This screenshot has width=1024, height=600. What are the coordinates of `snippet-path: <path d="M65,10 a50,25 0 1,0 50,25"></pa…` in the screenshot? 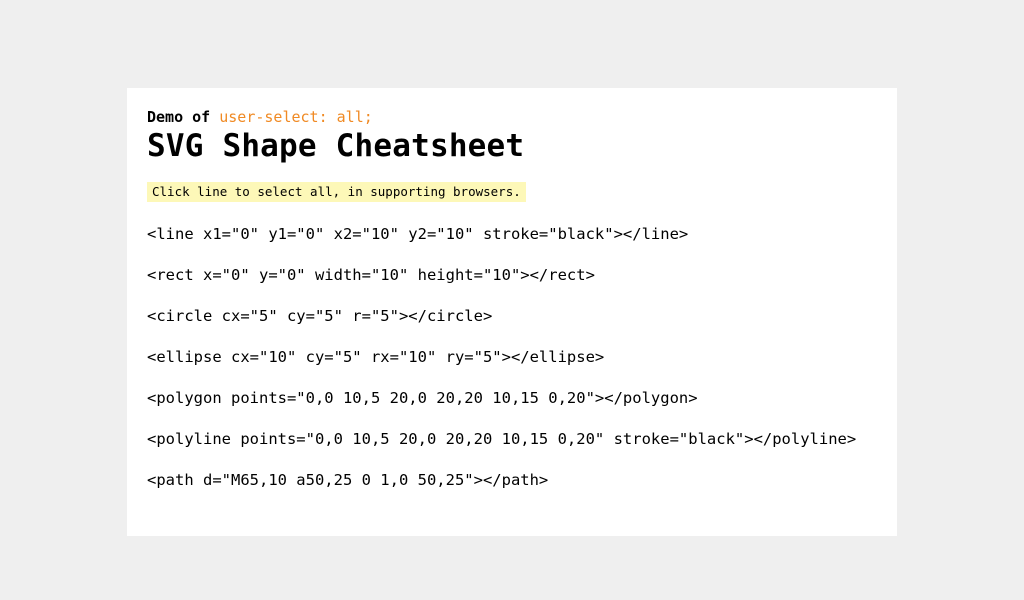 It's located at (512, 490).